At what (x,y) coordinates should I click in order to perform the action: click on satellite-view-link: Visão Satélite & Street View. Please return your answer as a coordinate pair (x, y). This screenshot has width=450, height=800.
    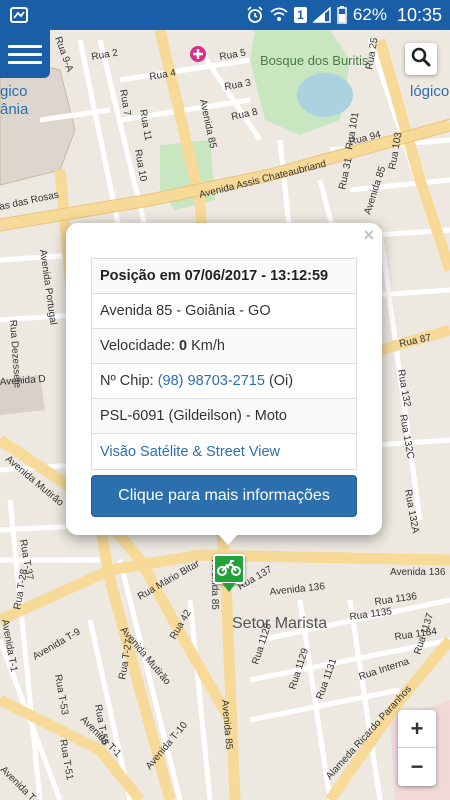
    Looking at the image, I should click on (224, 451).